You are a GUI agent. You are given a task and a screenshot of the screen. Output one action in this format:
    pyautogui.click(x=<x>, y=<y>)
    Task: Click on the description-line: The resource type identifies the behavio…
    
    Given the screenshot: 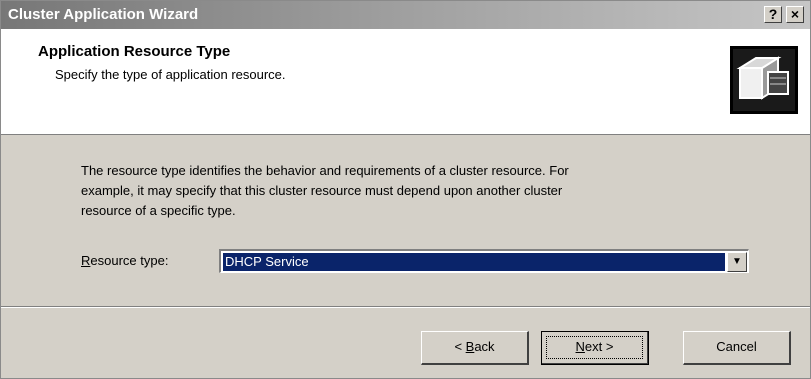 What is the action you would take?
    pyautogui.click(x=325, y=170)
    